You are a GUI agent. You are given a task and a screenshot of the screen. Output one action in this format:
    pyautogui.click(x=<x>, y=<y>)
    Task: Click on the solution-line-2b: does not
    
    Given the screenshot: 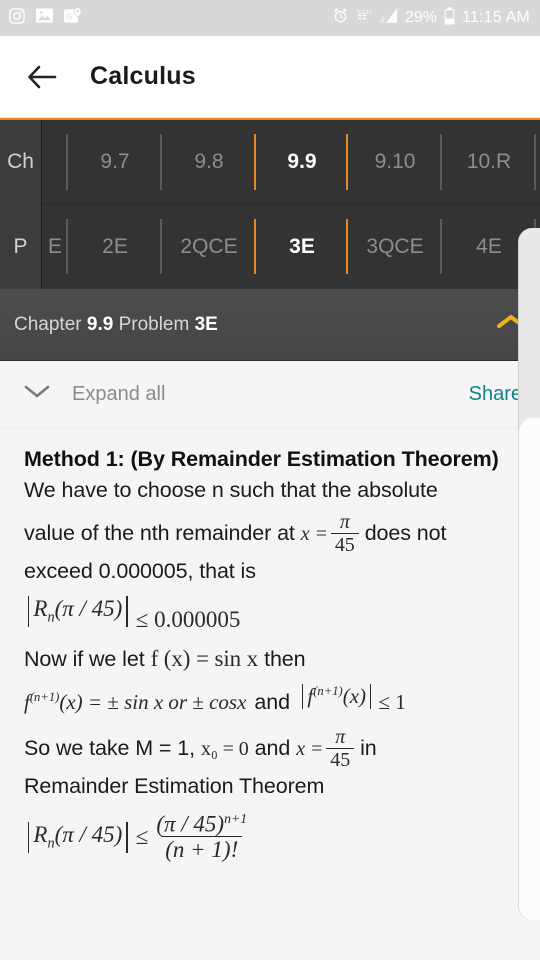 What is the action you would take?
    pyautogui.click(x=405, y=532)
    